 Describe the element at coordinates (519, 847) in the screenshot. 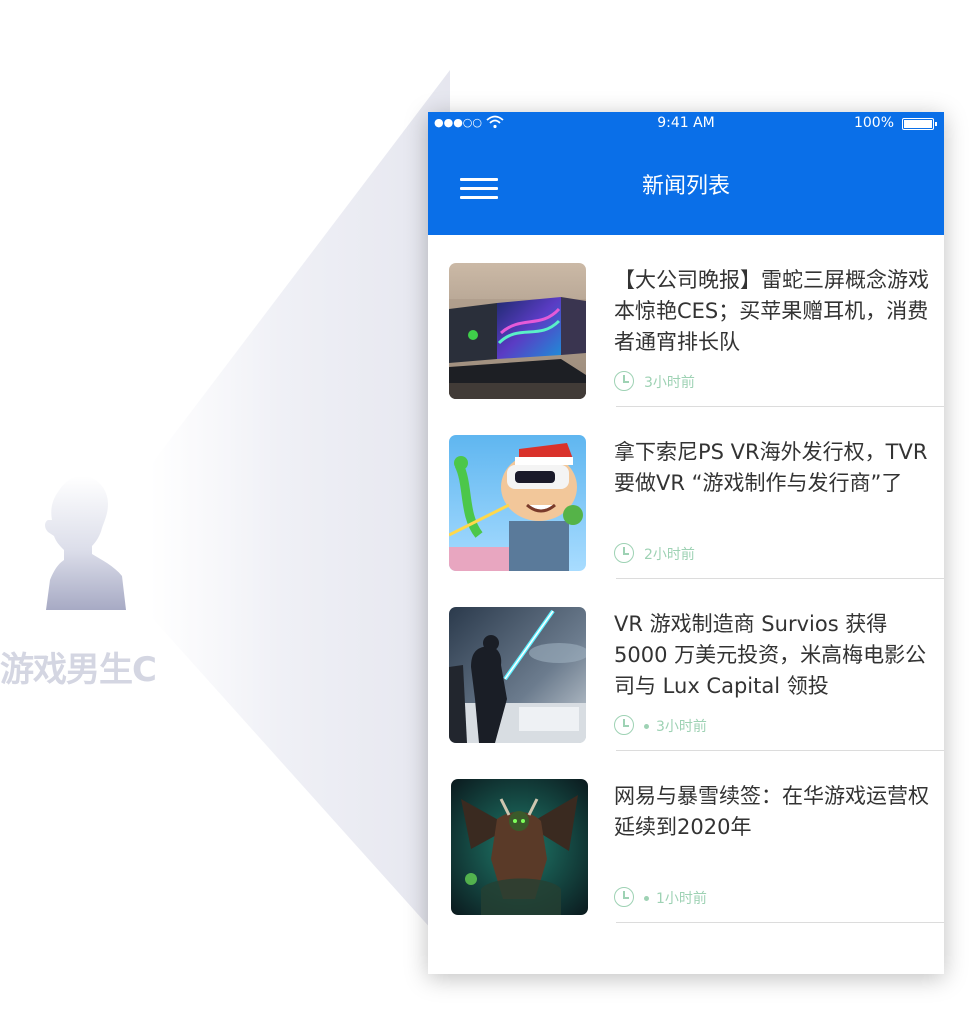

I see `news-thumbnail-dragon-warrior` at that location.